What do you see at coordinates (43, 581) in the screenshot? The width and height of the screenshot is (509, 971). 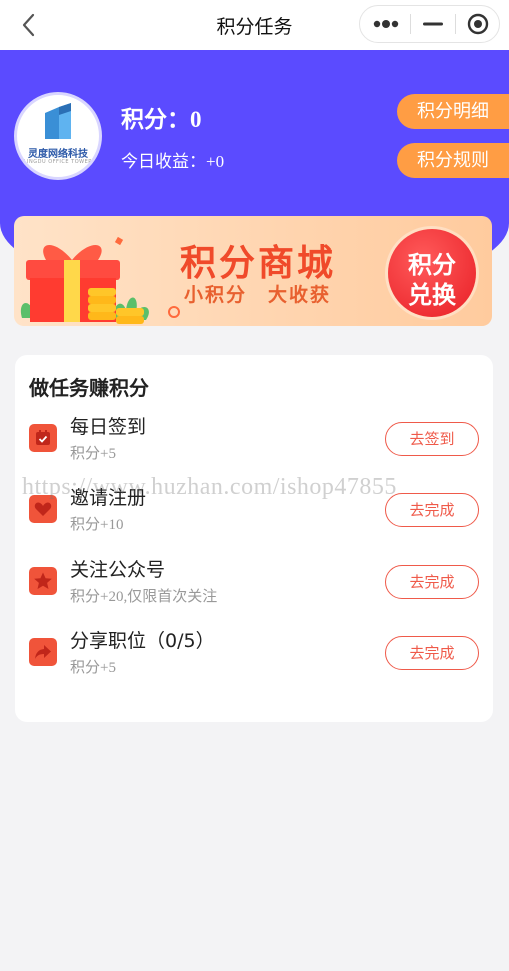 I see `star-icon` at bounding box center [43, 581].